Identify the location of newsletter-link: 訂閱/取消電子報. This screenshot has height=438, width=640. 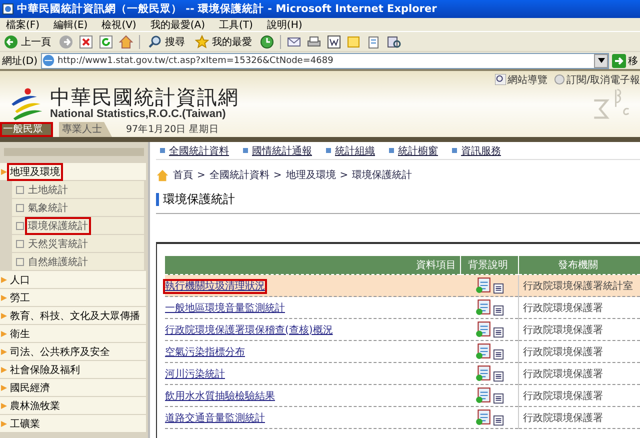
(597, 79).